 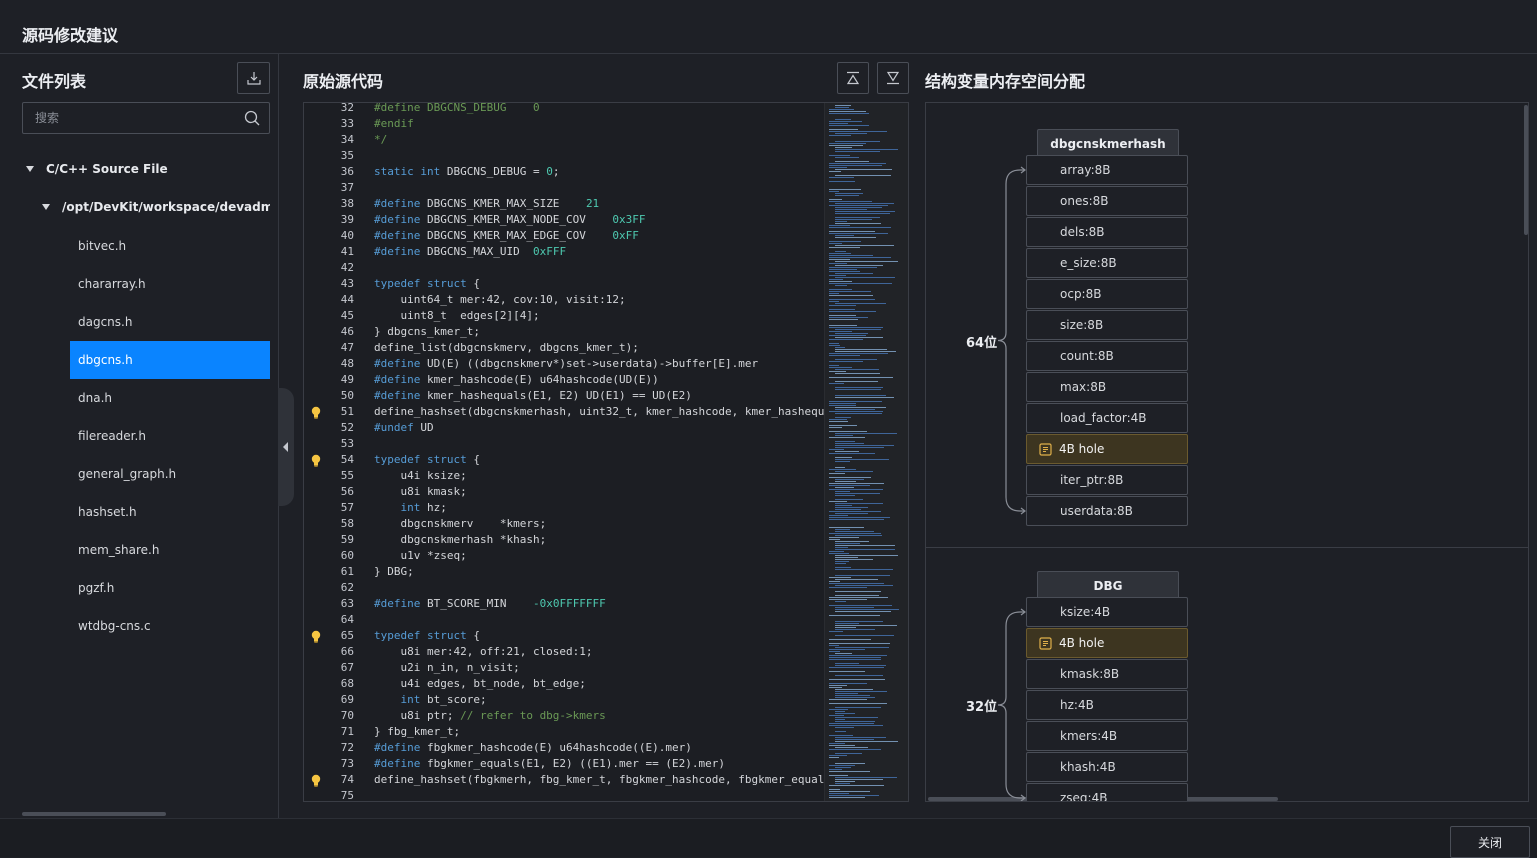 I want to click on tree-group-source: C/C++ Source File, so click(x=97, y=169).